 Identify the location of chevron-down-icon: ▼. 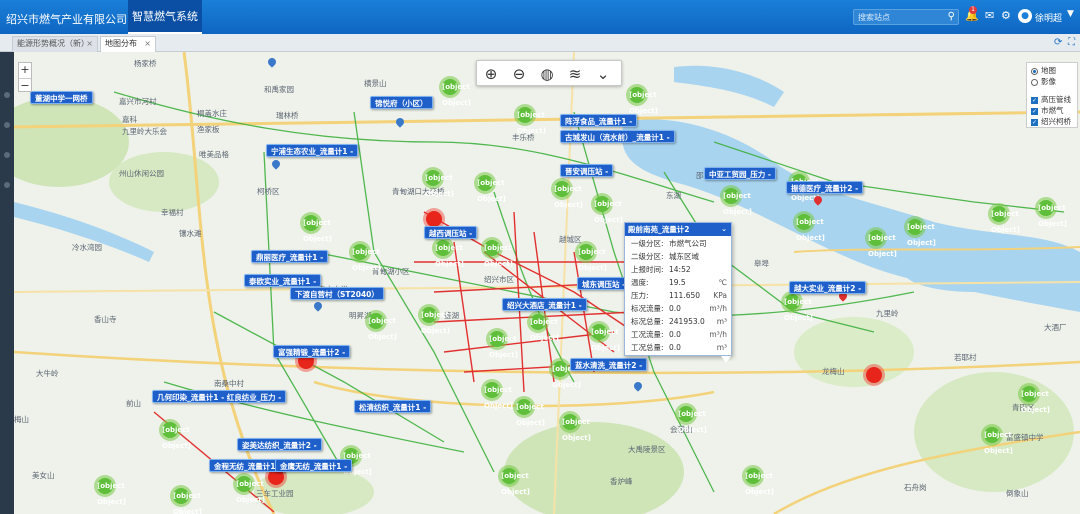
(1070, 14).